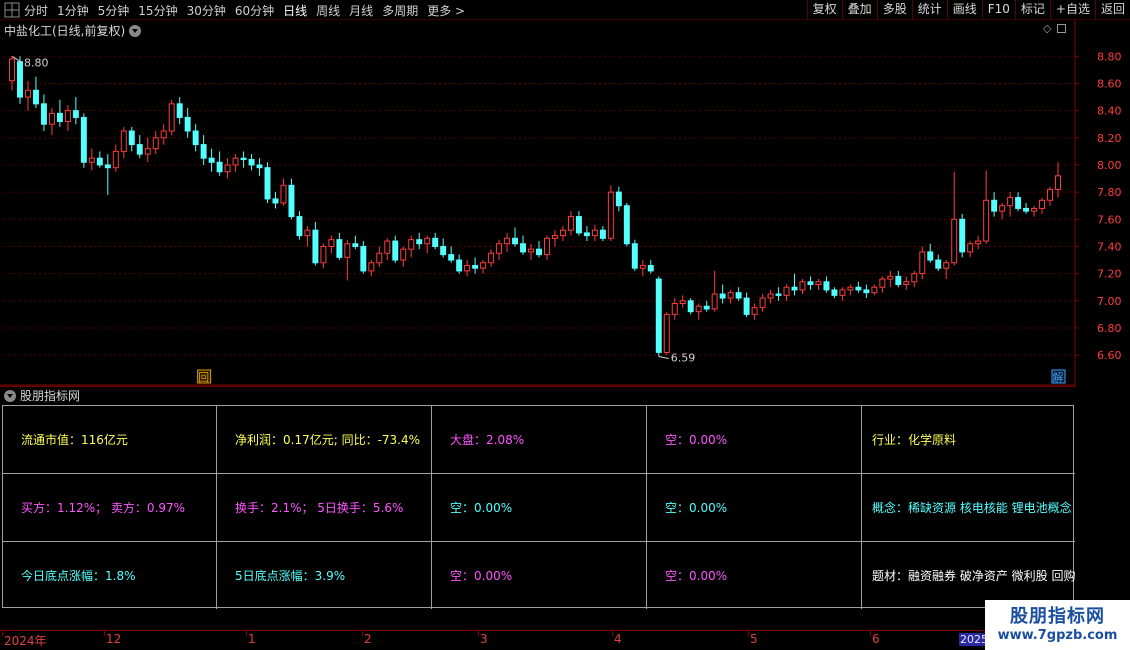 The height and width of the screenshot is (650, 1130). I want to click on tab-1min: 1分钟, so click(73, 10).